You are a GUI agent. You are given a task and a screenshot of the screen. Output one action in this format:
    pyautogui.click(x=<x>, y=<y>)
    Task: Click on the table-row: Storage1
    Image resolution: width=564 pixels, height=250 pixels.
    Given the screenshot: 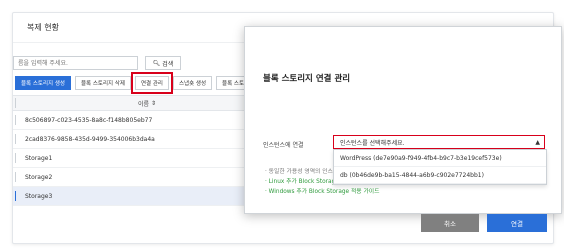 What is the action you would take?
    pyautogui.click(x=131, y=158)
    